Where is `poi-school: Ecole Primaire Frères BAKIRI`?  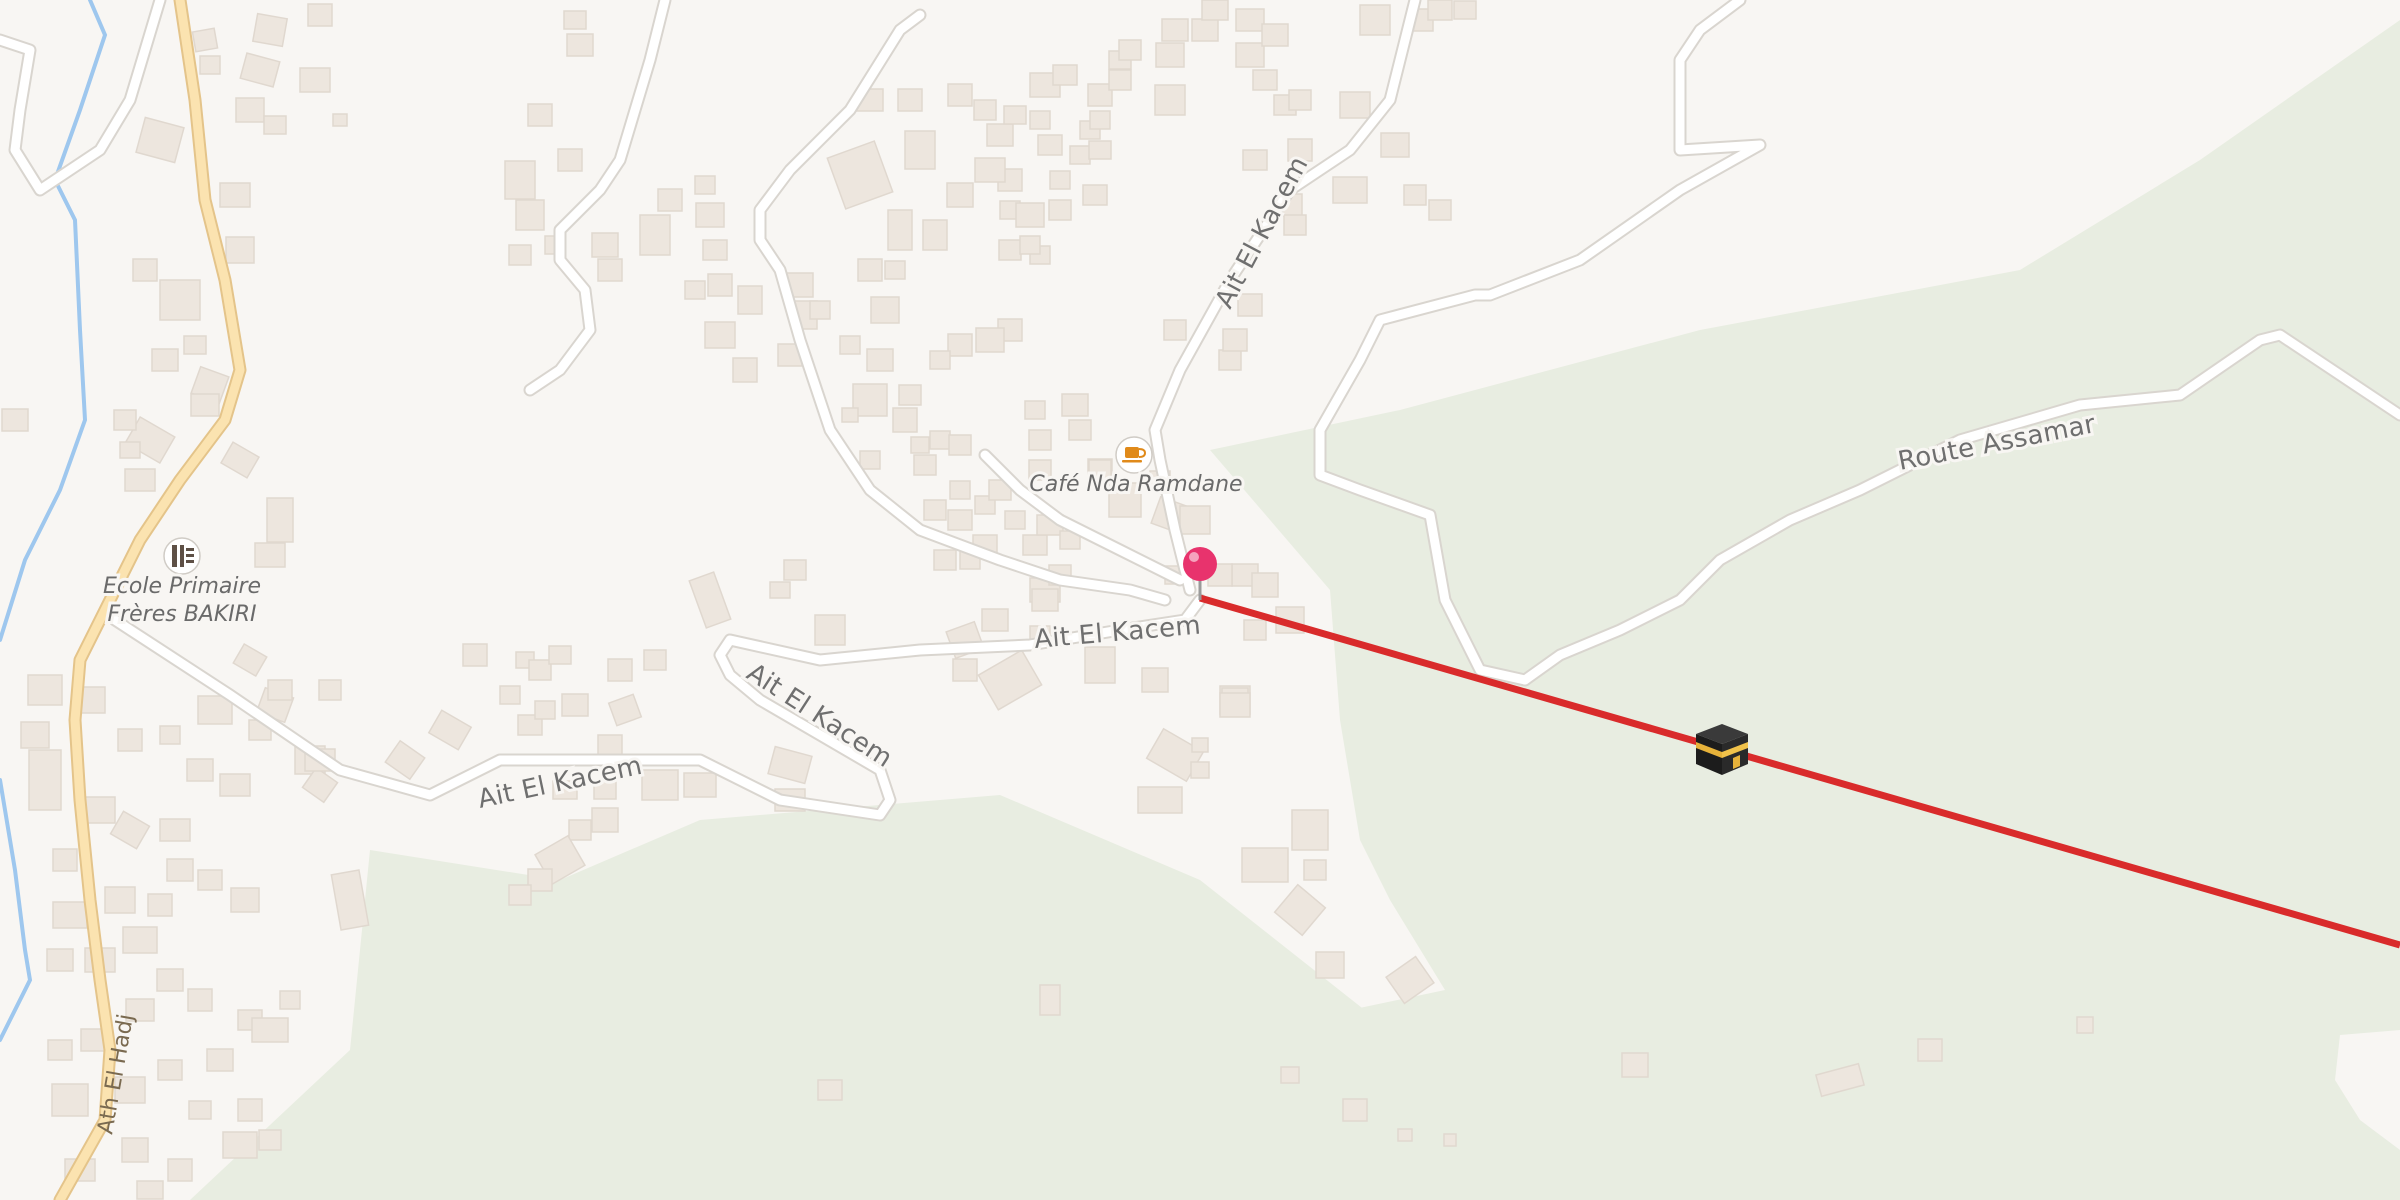 poi-school: Ecole Primaire Frères BAKIRI is located at coordinates (182, 583).